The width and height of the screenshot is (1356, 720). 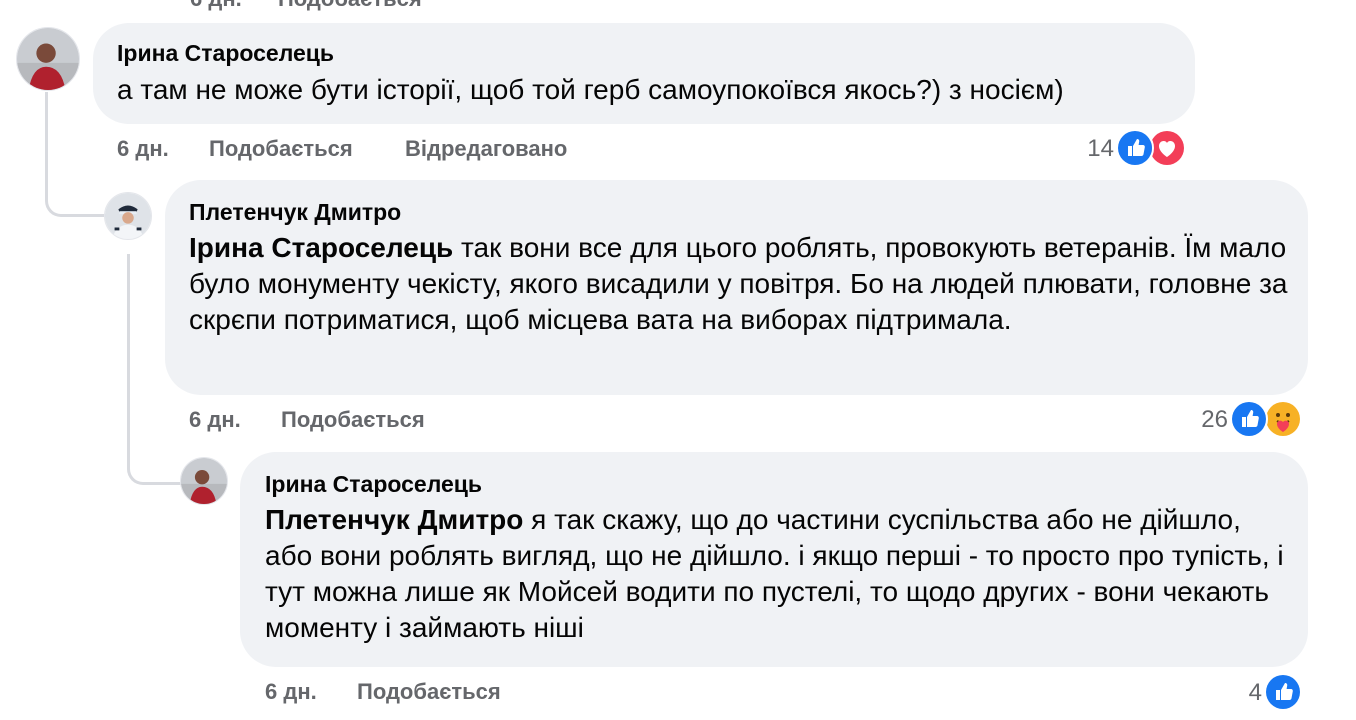 What do you see at coordinates (216, 5) in the screenshot?
I see `previous-comment-time: 6 дн.` at bounding box center [216, 5].